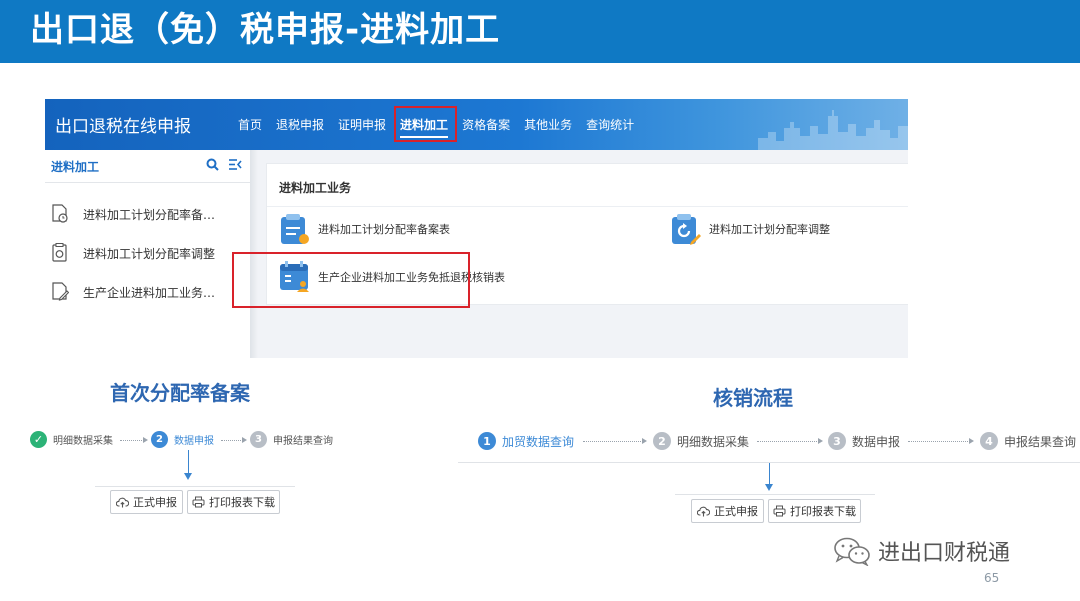 The height and width of the screenshot is (601, 1080). What do you see at coordinates (59, 252) in the screenshot?
I see `doc-refresh-icon` at bounding box center [59, 252].